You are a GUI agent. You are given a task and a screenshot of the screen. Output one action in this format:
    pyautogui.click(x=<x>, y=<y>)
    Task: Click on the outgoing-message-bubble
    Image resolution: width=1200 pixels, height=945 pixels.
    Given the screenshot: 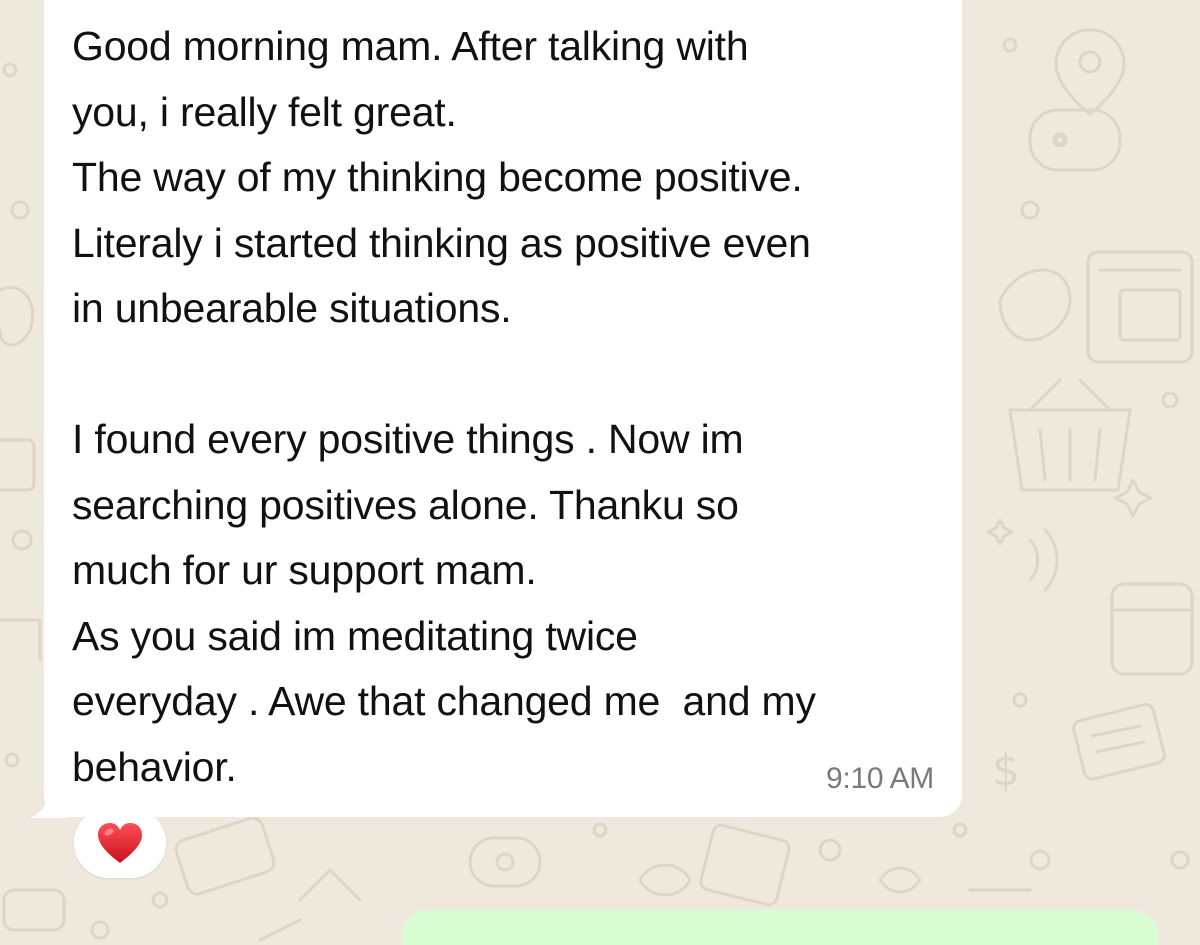 What is the action you would take?
    pyautogui.click(x=780, y=927)
    